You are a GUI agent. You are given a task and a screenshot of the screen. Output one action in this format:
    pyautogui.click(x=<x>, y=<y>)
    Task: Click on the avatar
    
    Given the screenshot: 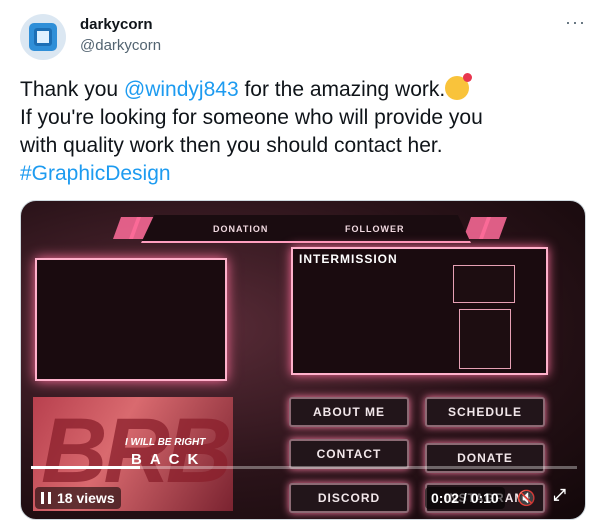 What is the action you would take?
    pyautogui.click(x=43, y=37)
    